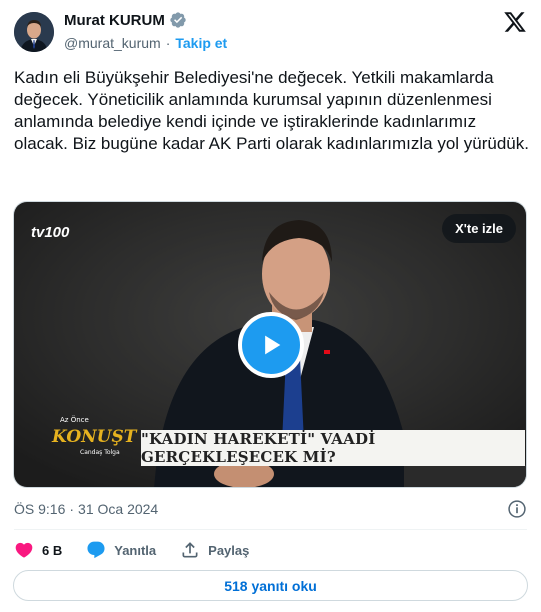 This screenshot has height=612, width=541. What do you see at coordinates (34, 32) in the screenshot?
I see `avatar` at bounding box center [34, 32].